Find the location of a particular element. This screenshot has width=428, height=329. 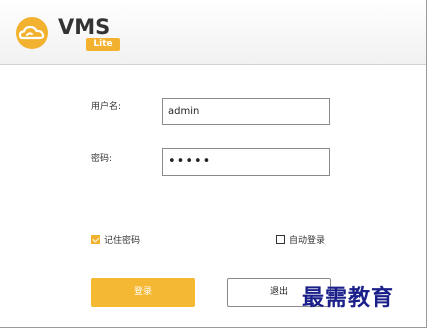

edition-badge: Lite is located at coordinates (103, 44).